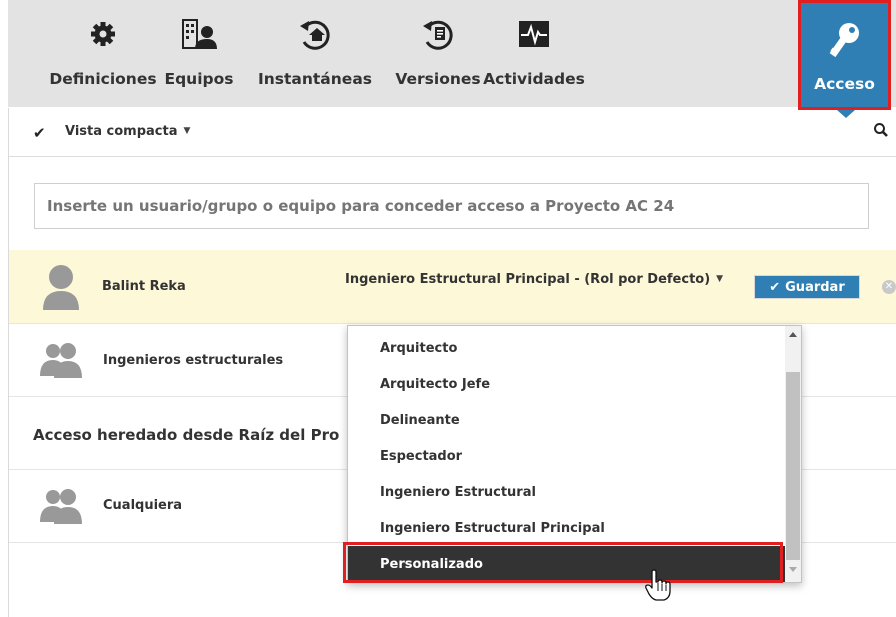 The height and width of the screenshot is (617, 896). Describe the element at coordinates (421, 456) in the screenshot. I see `role-option-label: Espectador` at that location.